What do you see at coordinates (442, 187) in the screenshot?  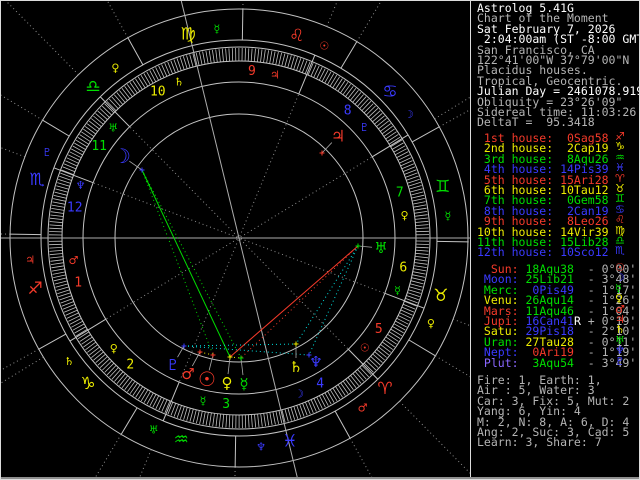 I see `gemini-sign-icon: ♊` at bounding box center [442, 187].